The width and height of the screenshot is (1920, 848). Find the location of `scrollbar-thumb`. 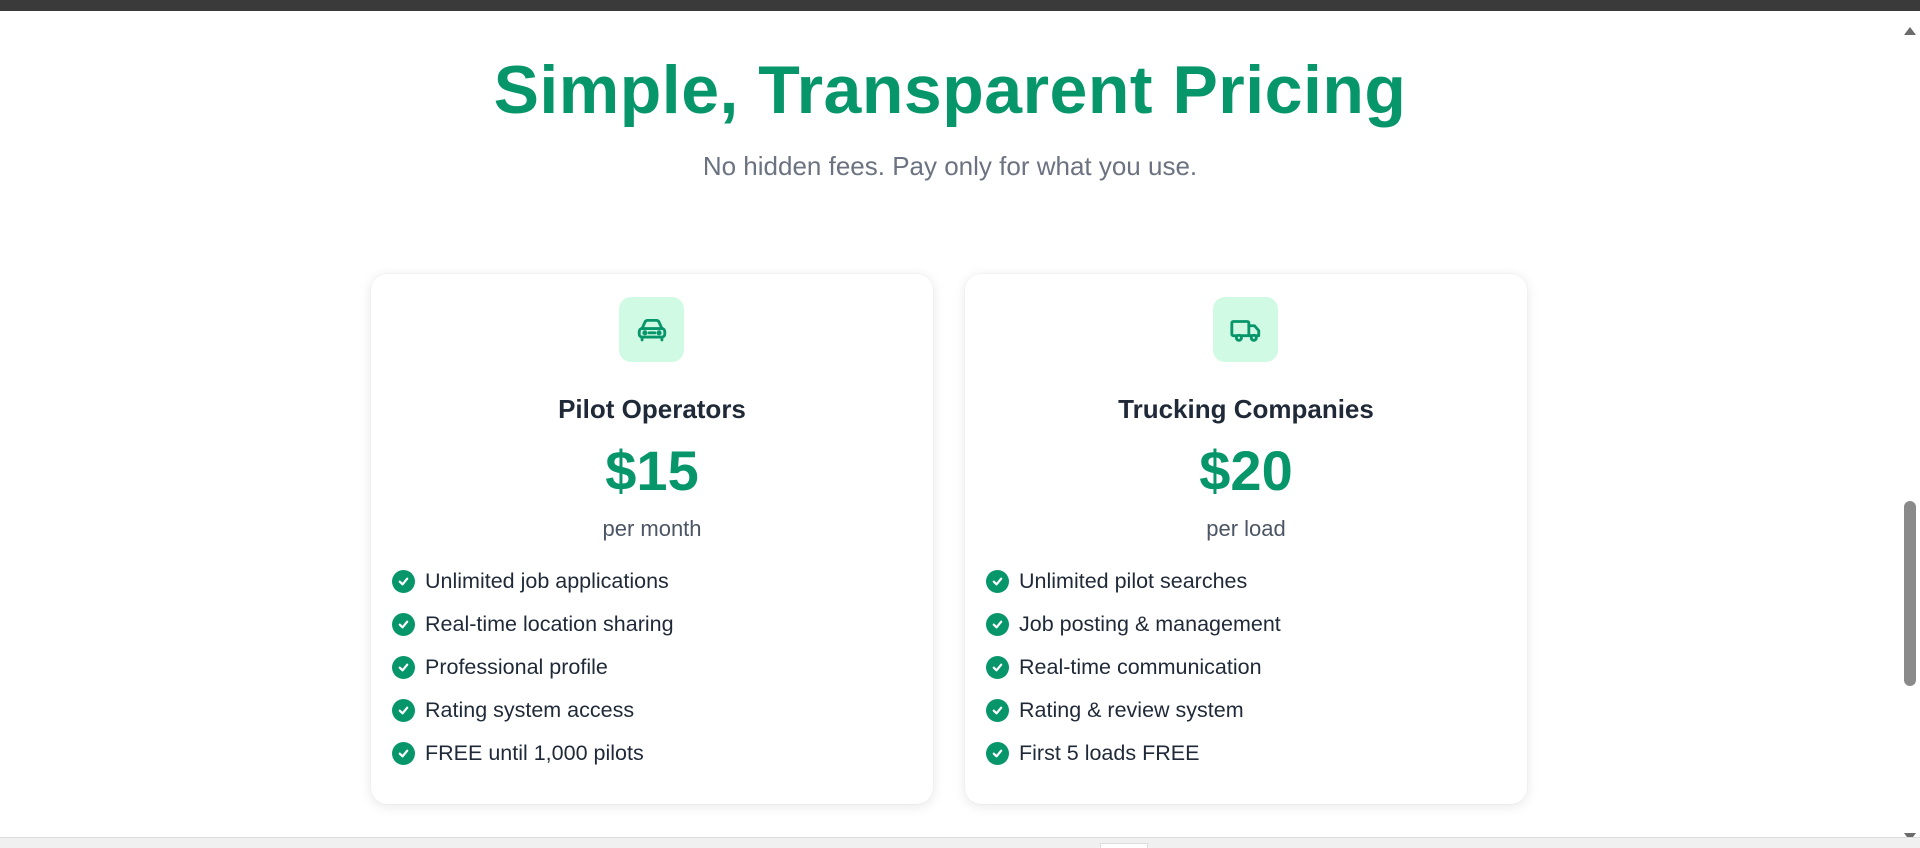

scrollbar-thumb is located at coordinates (1910, 593).